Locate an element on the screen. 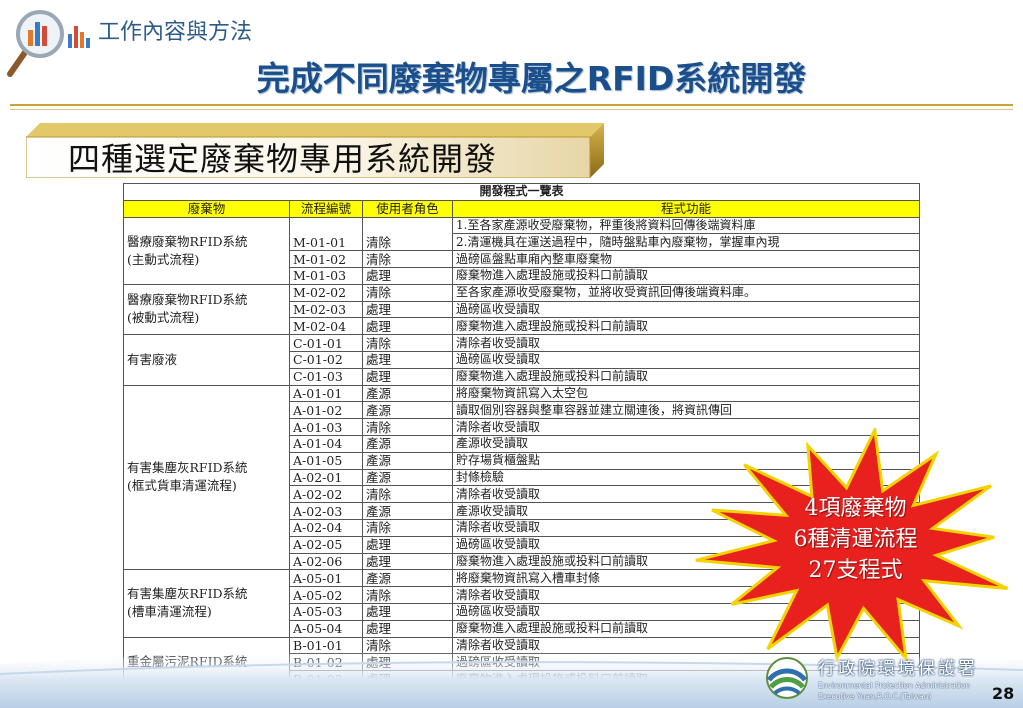  page-number: 28 is located at coordinates (1003, 693).